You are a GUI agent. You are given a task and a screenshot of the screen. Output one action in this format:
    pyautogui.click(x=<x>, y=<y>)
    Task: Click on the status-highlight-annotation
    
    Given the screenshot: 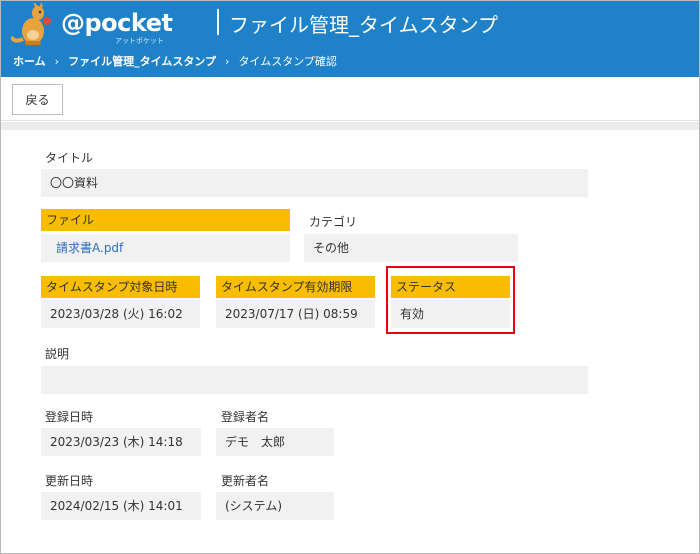 What is the action you would take?
    pyautogui.click(x=450, y=300)
    